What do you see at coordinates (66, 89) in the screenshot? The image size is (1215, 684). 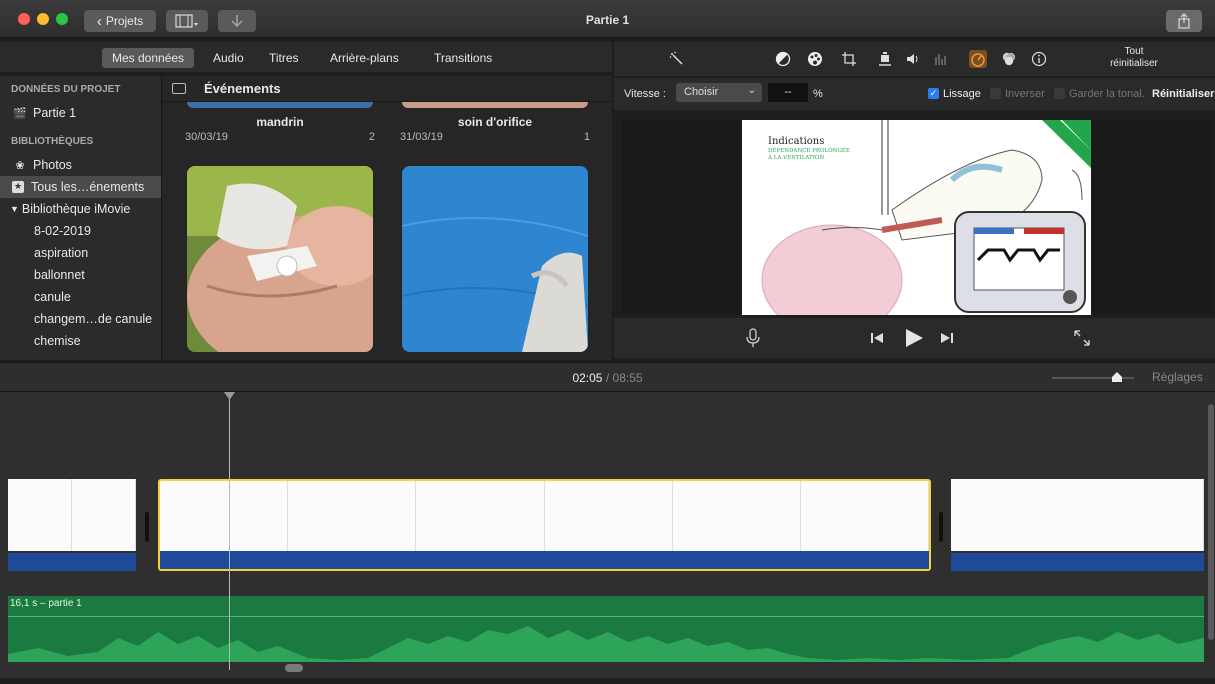 I see `project-data-header: DONNÉES DU PROJET` at bounding box center [66, 89].